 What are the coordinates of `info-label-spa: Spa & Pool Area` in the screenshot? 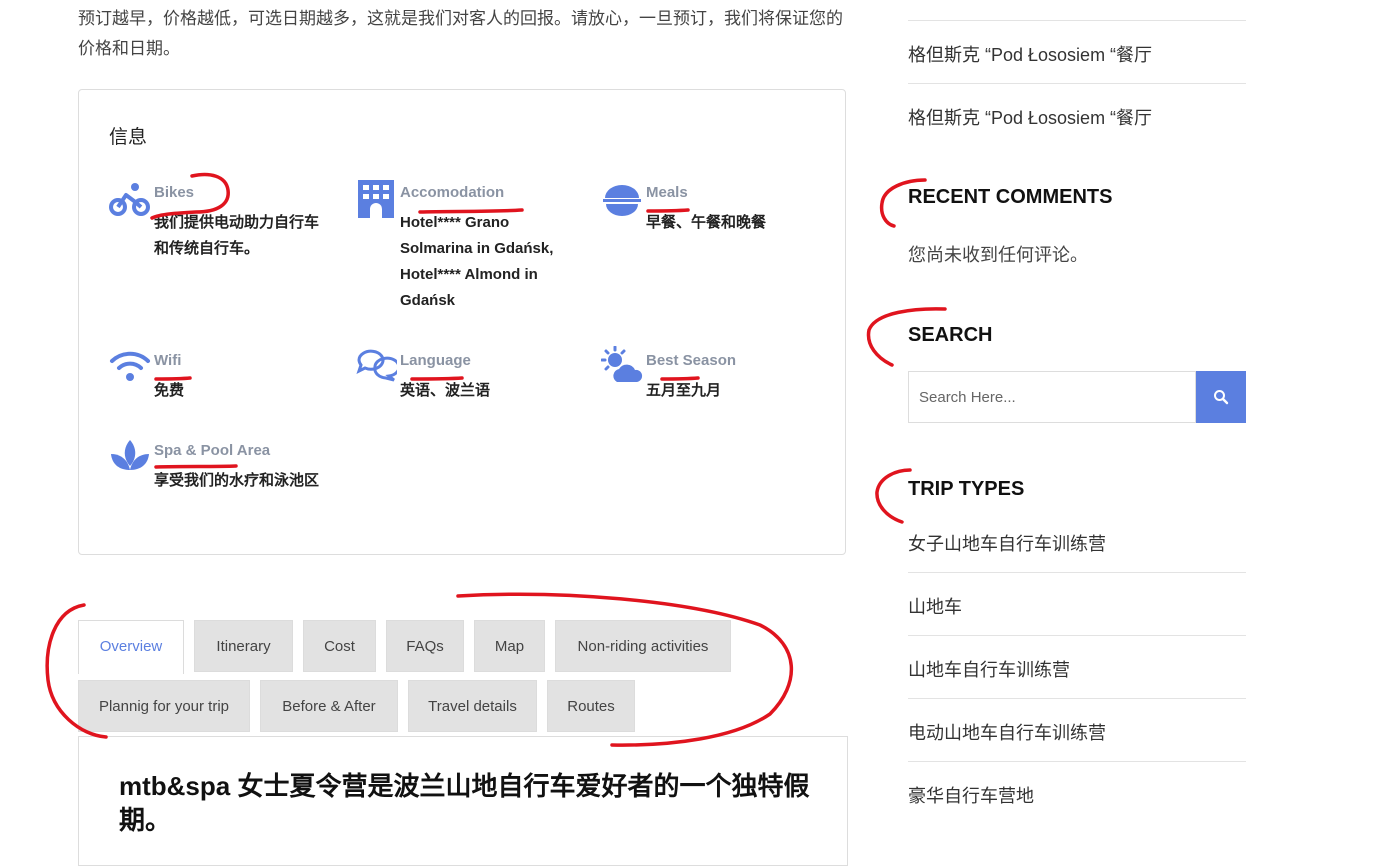 It's located at (212, 450).